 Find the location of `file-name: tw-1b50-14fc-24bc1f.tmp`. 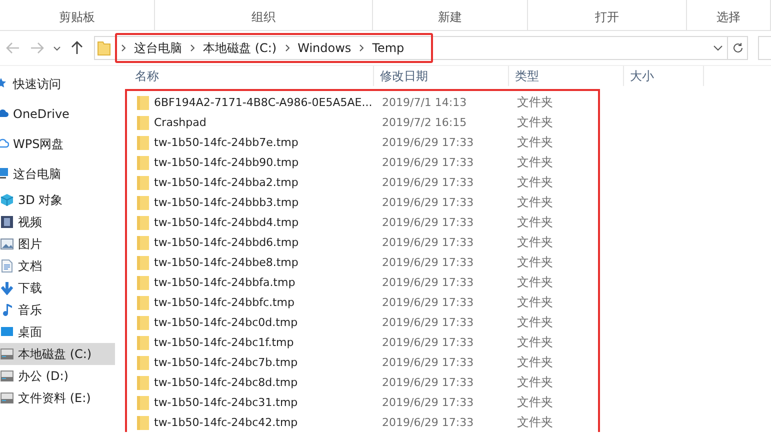

file-name: tw-1b50-14fc-24bc1f.tmp is located at coordinates (224, 342).